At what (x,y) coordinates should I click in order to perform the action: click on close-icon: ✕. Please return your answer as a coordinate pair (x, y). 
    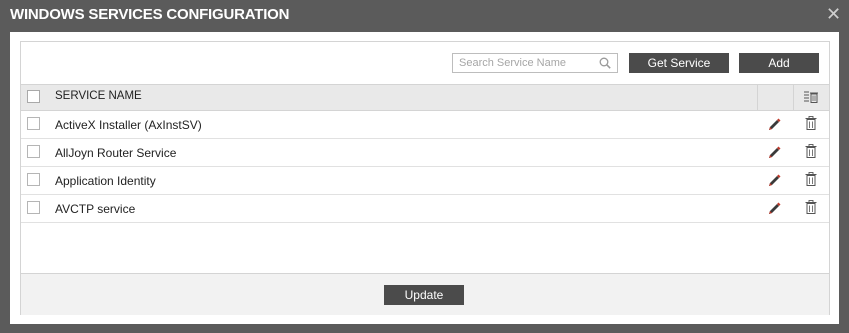
    Looking at the image, I should click on (833, 14).